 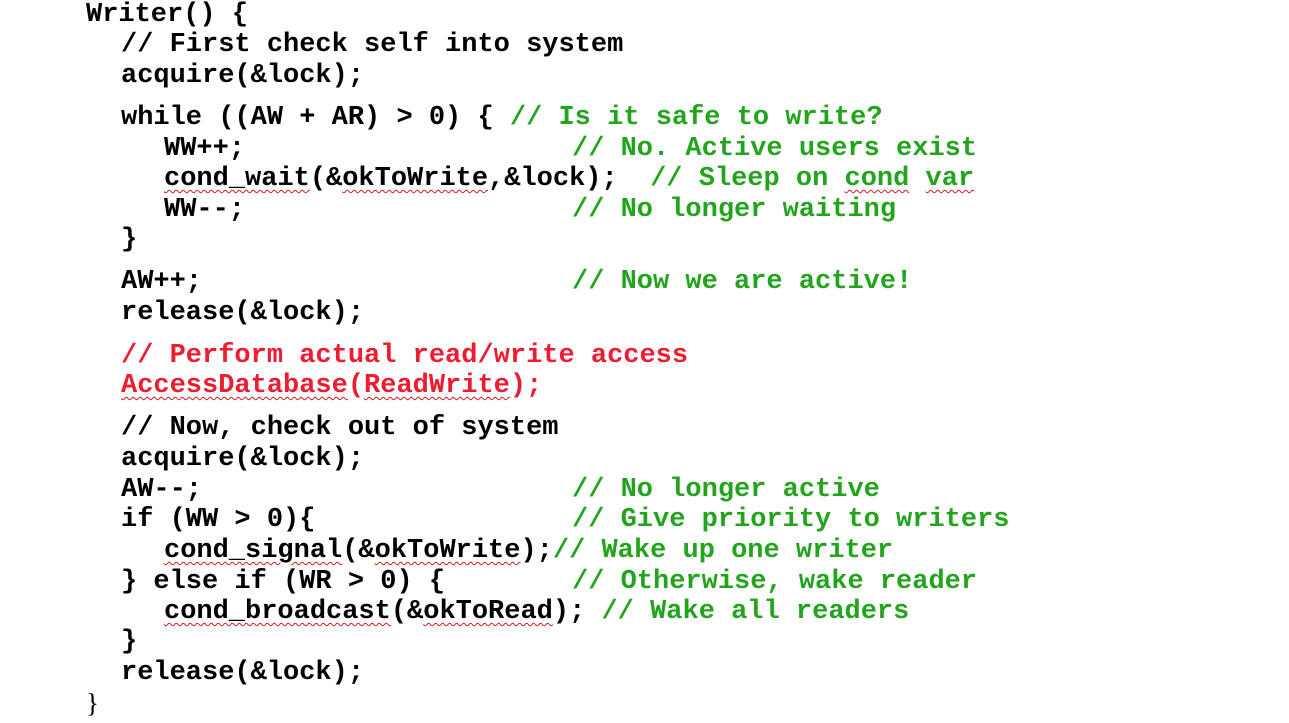 I want to click on code-line-writer-close: }, so click(x=92, y=703).